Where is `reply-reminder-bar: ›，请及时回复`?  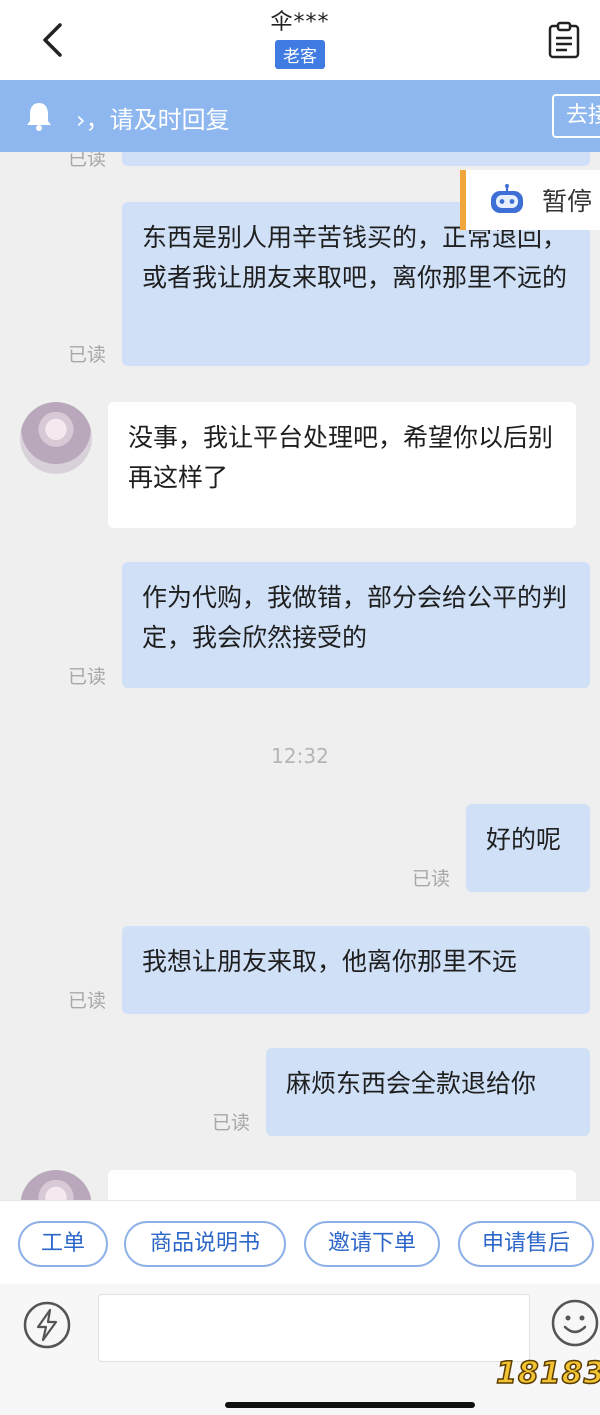
reply-reminder-bar: ›，请及时回复 is located at coordinates (300, 116).